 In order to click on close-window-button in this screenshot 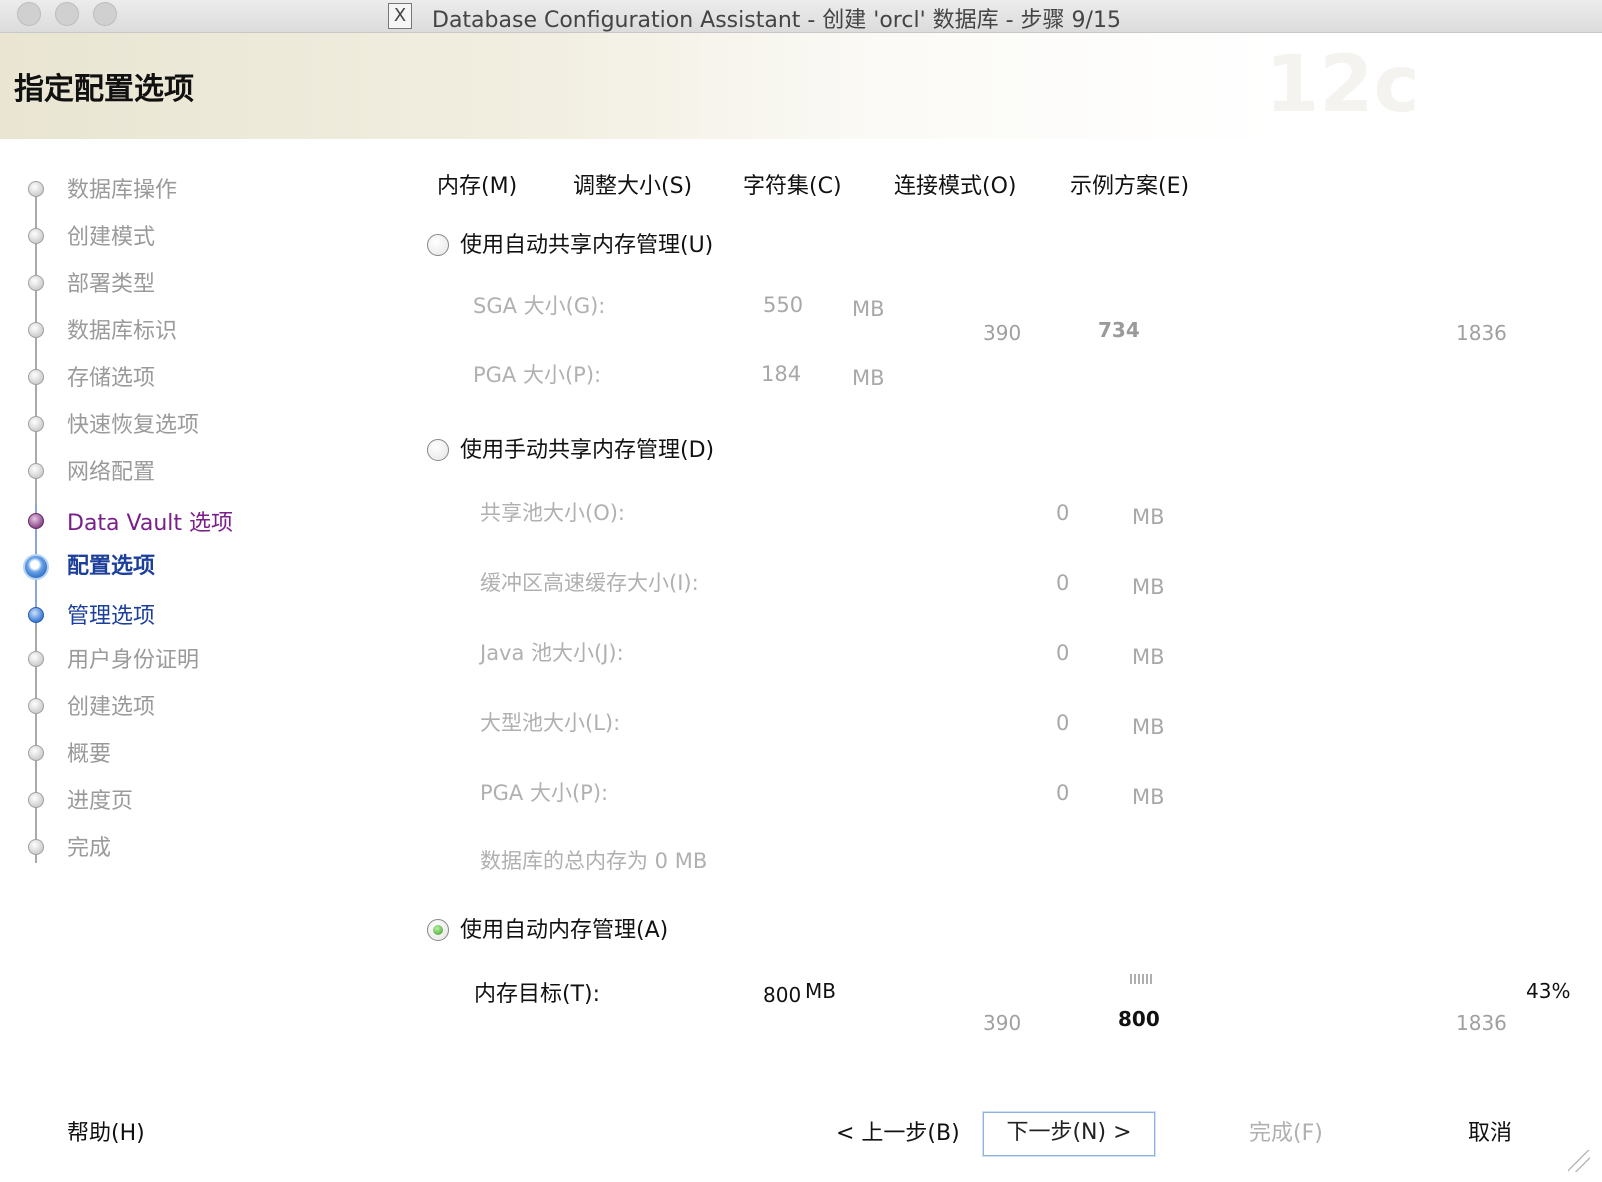, I will do `click(29, 14)`.